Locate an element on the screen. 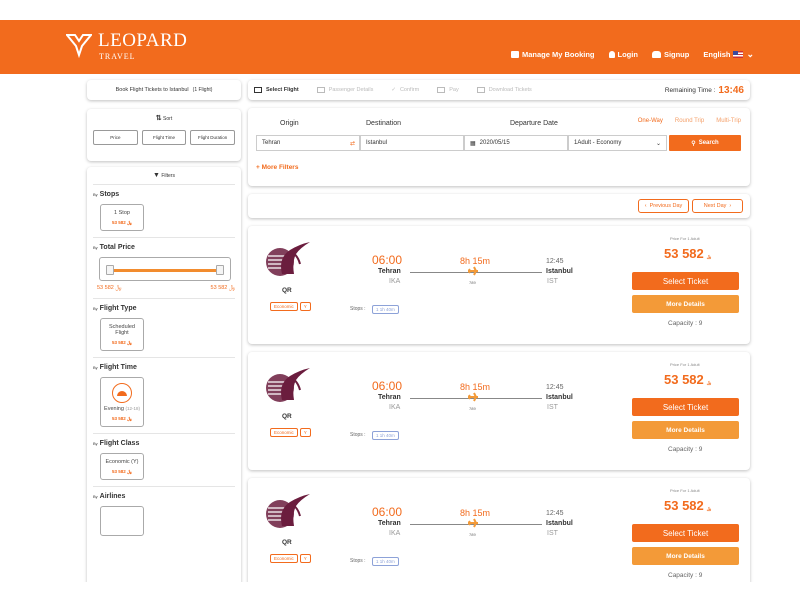 This screenshot has width=800, height=600. price-slider-track is located at coordinates (165, 270).